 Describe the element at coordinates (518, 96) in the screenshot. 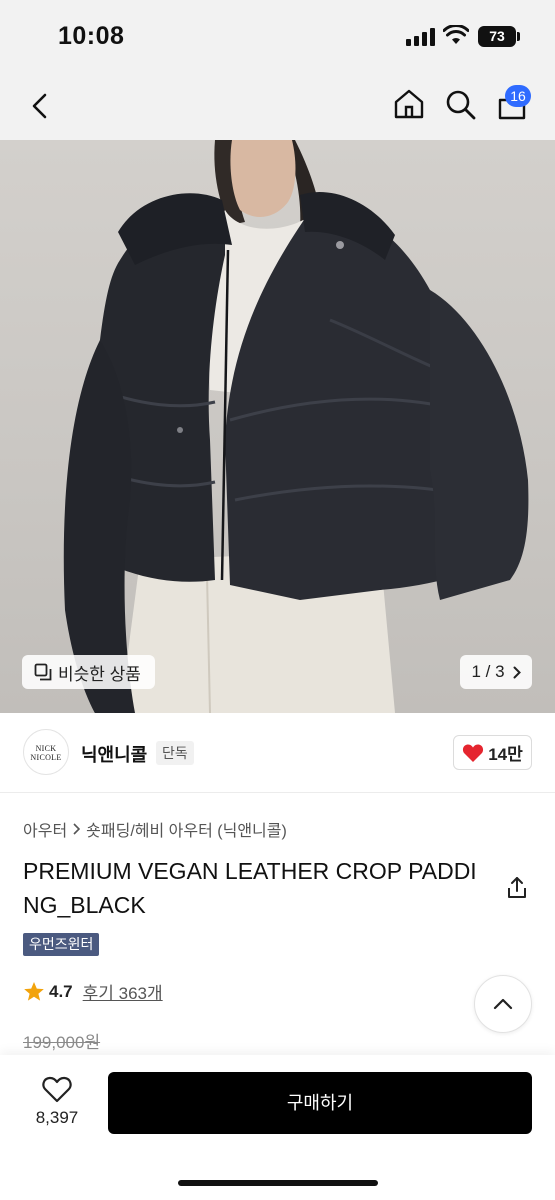

I see `cart-count-badge: 16` at that location.